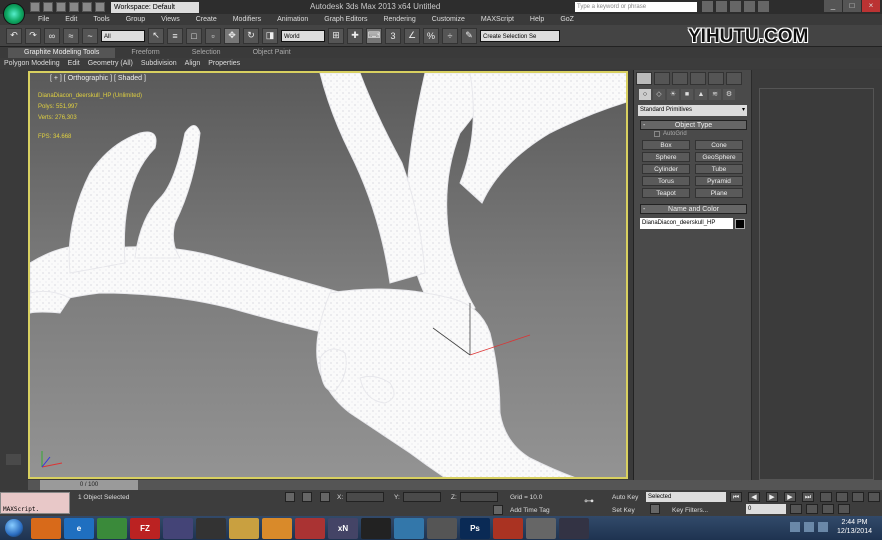  I want to click on viewport-toggle-button, so click(13, 459).